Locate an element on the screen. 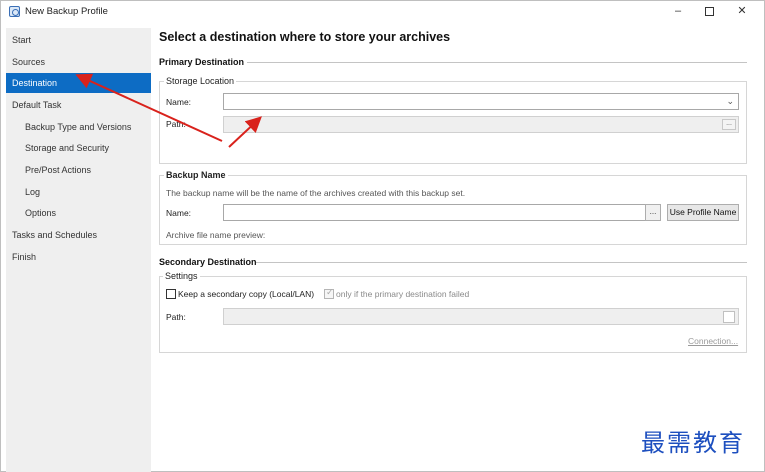 This screenshot has height=472, width=765. watermark-text: 最需教育 is located at coordinates (693, 443).